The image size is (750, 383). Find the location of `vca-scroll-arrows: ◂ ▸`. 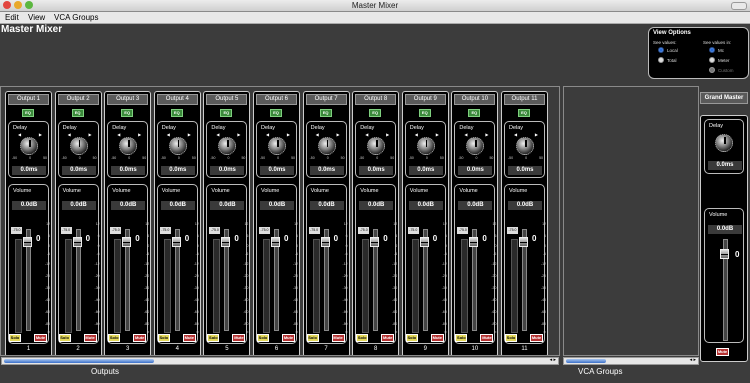

vca-scroll-arrows: ◂ ▸ is located at coordinates (693, 360).